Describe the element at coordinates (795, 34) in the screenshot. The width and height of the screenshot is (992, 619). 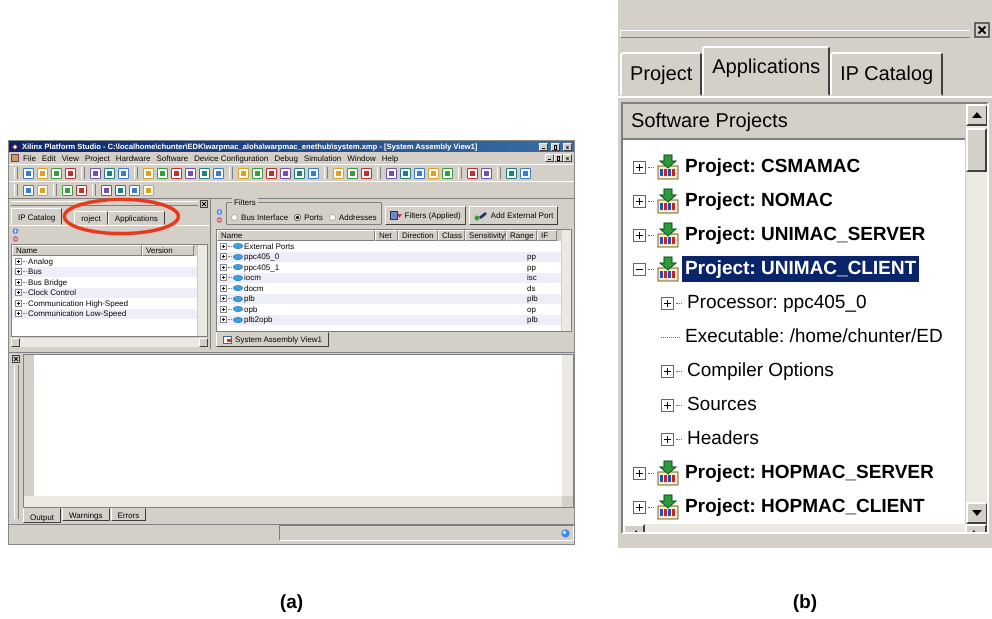
I see `drag-handle` at that location.